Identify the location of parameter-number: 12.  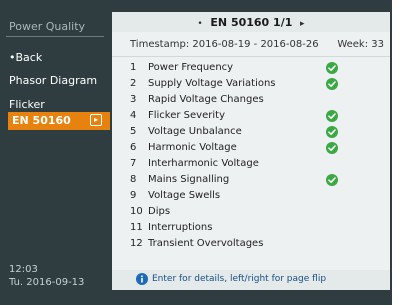
(136, 243).